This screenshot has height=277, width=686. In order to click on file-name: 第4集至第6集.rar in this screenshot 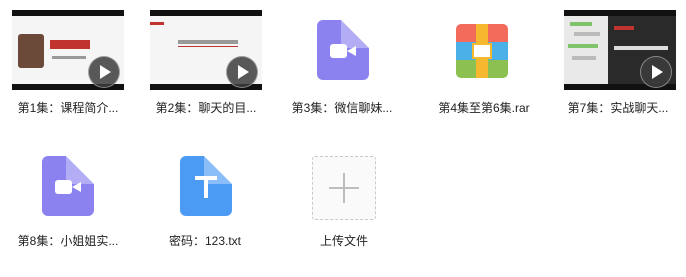, I will do `click(484, 108)`.